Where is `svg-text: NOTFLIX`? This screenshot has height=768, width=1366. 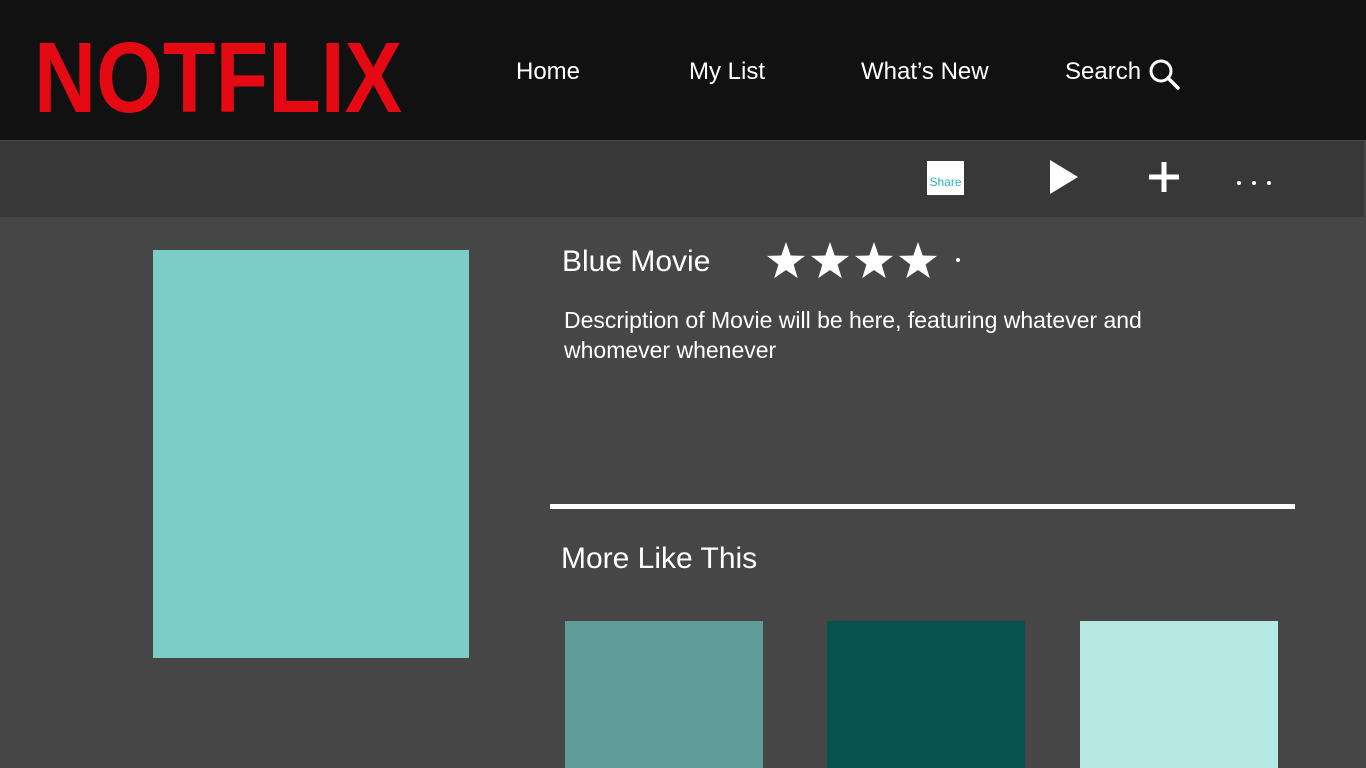
svg-text: NOTFLIX is located at coordinates (218, 73).